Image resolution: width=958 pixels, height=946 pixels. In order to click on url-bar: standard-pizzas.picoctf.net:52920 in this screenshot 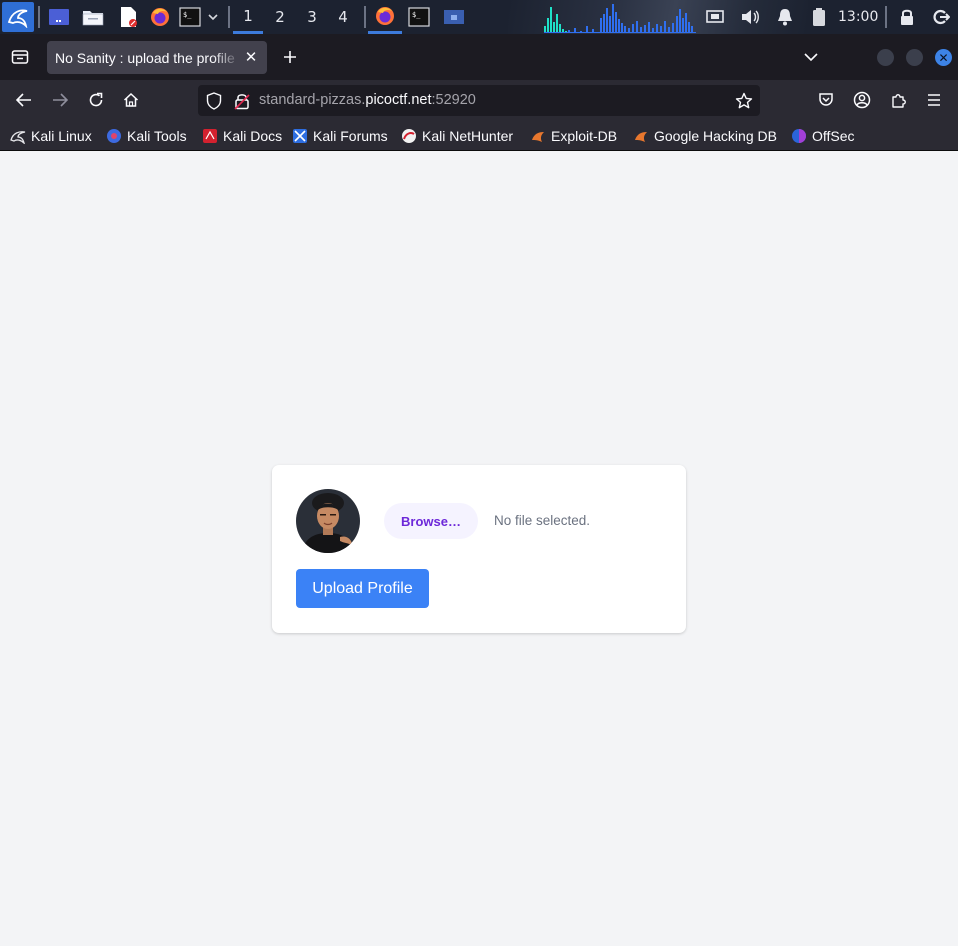, I will do `click(479, 100)`.